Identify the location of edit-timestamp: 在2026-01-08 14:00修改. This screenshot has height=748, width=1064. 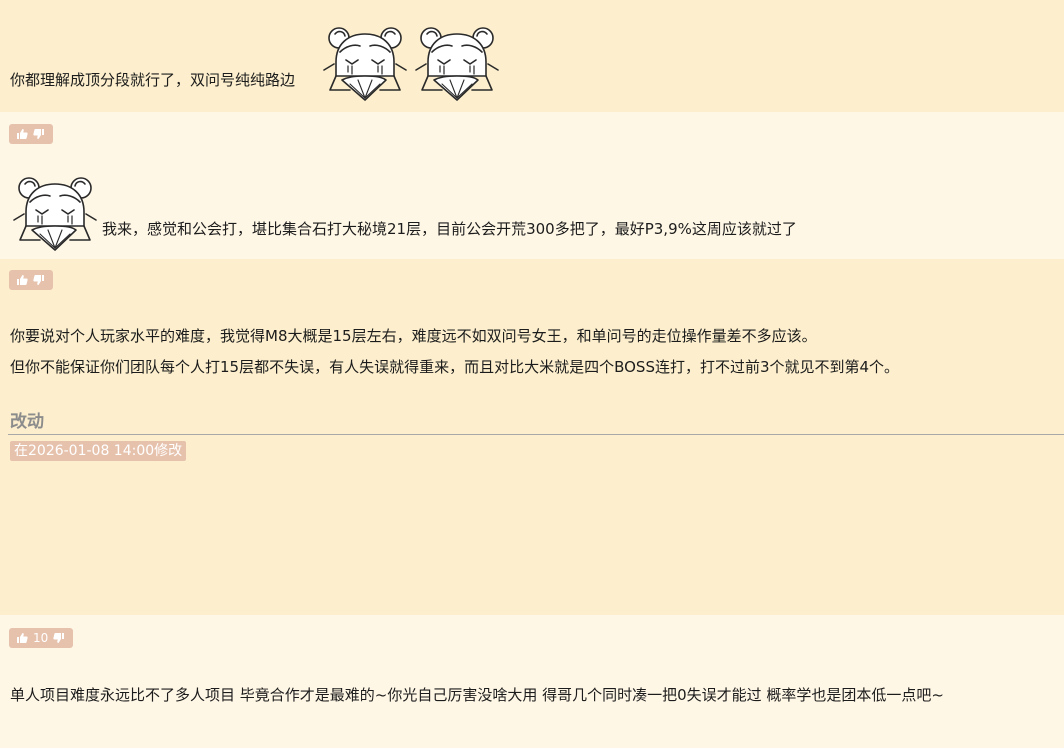
(98, 451).